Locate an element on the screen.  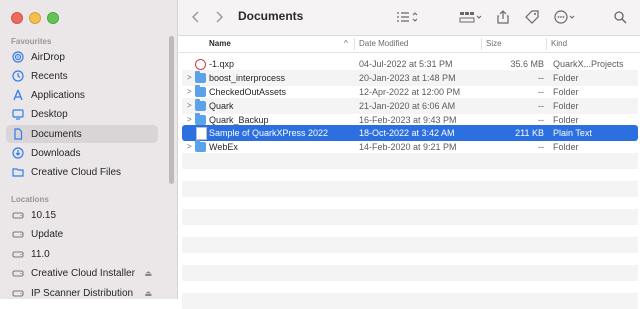
sidebar-item-desktop: Desktop is located at coordinates (82, 114).